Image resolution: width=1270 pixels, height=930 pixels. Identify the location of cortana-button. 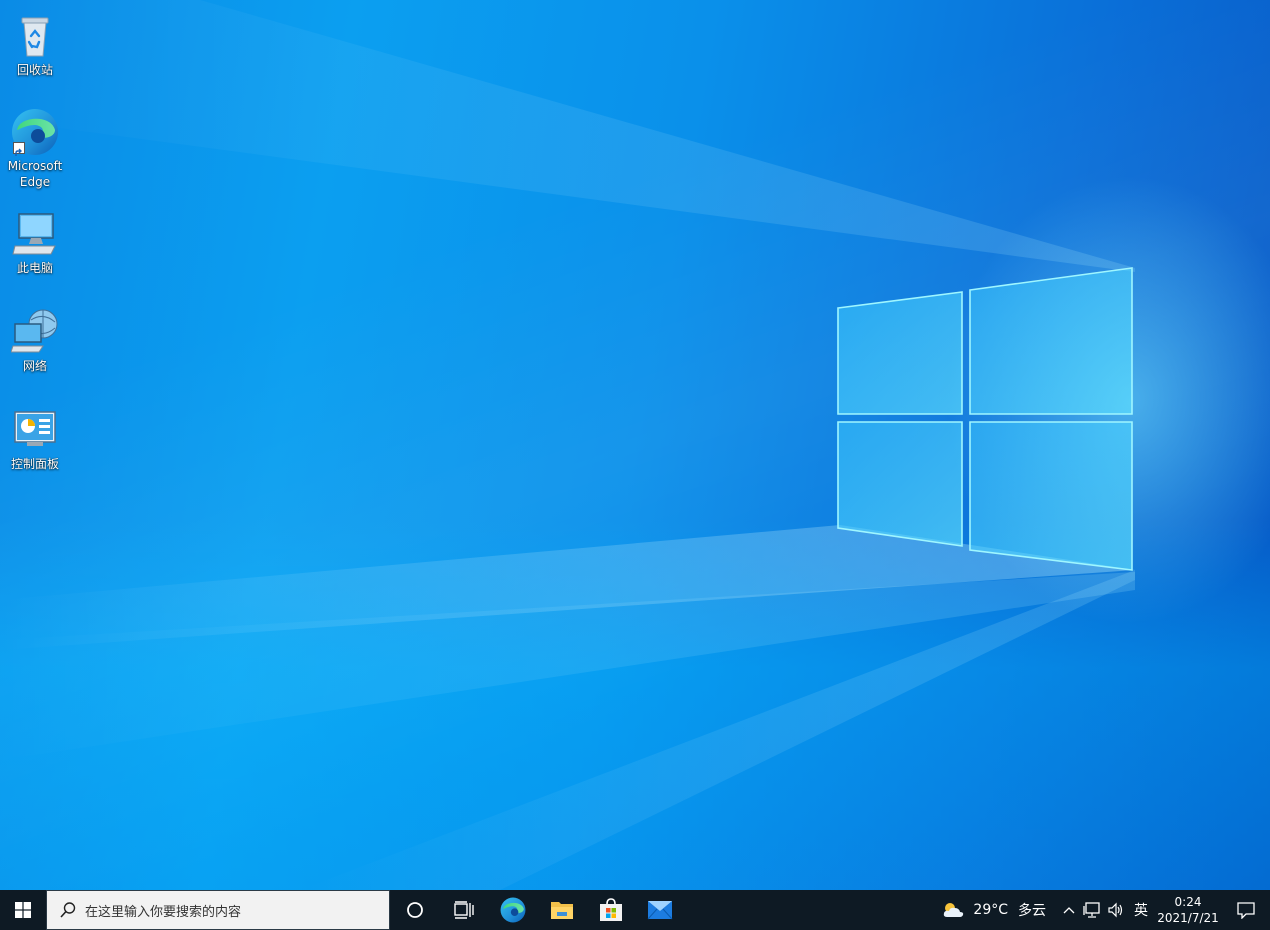
(414, 910).